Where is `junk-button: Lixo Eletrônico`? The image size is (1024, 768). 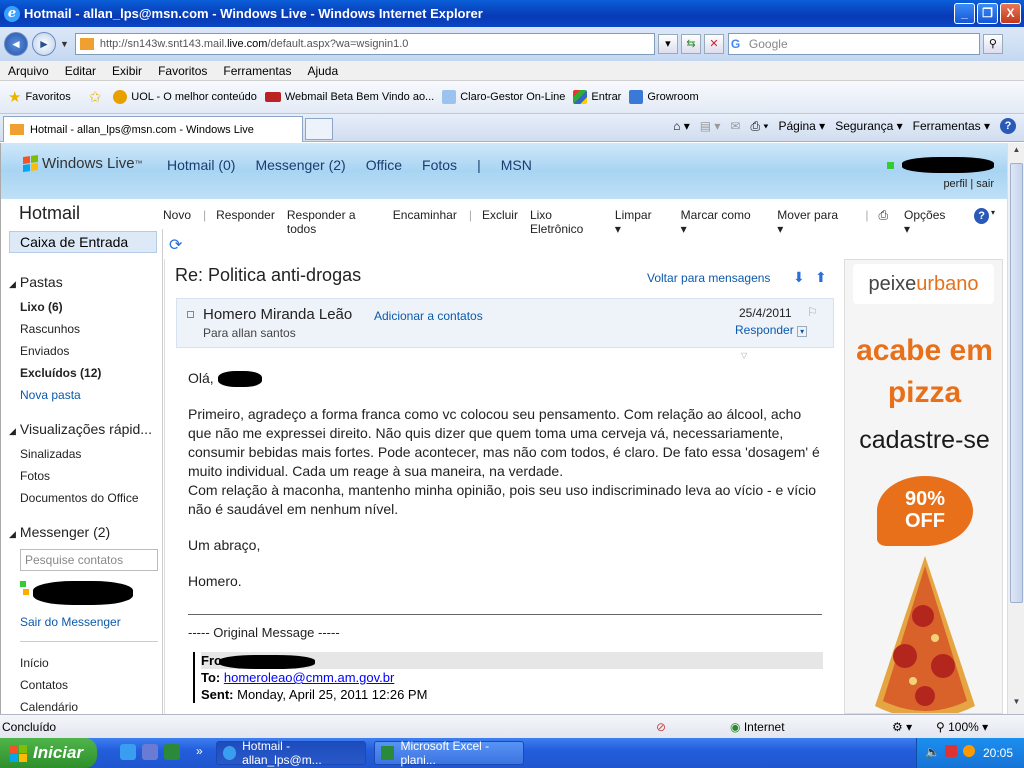
junk-button: Lixo Eletrônico is located at coordinates (566, 222).